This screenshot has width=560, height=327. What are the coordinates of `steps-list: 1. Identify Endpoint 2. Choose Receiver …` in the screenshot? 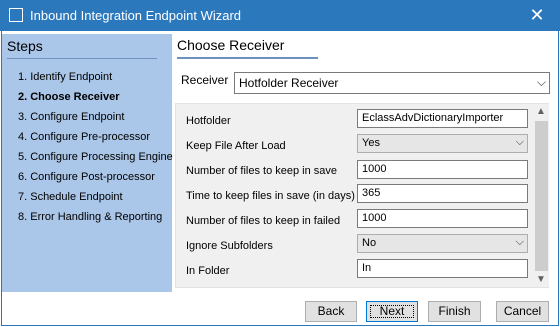 It's located at (95, 150).